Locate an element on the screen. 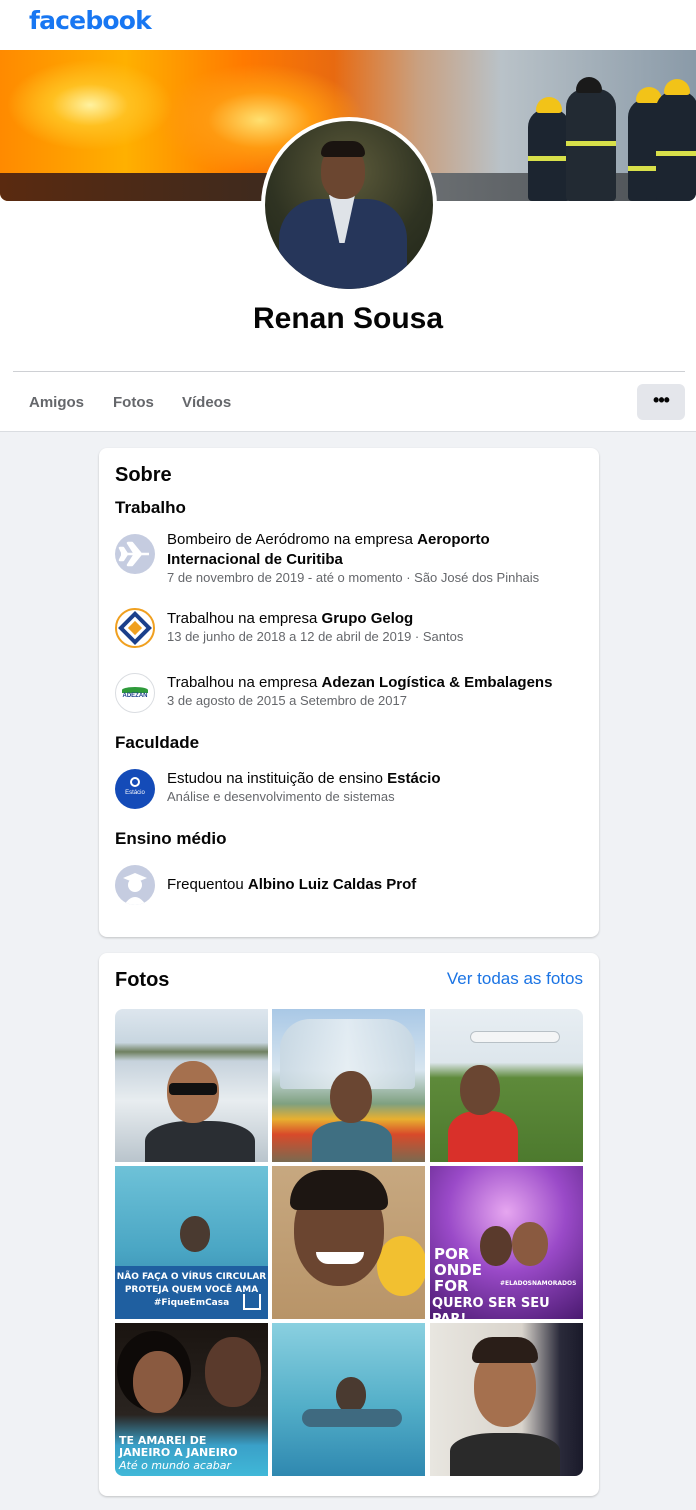 Image resolution: width=696 pixels, height=1510 pixels. airplane-icon is located at coordinates (135, 554).